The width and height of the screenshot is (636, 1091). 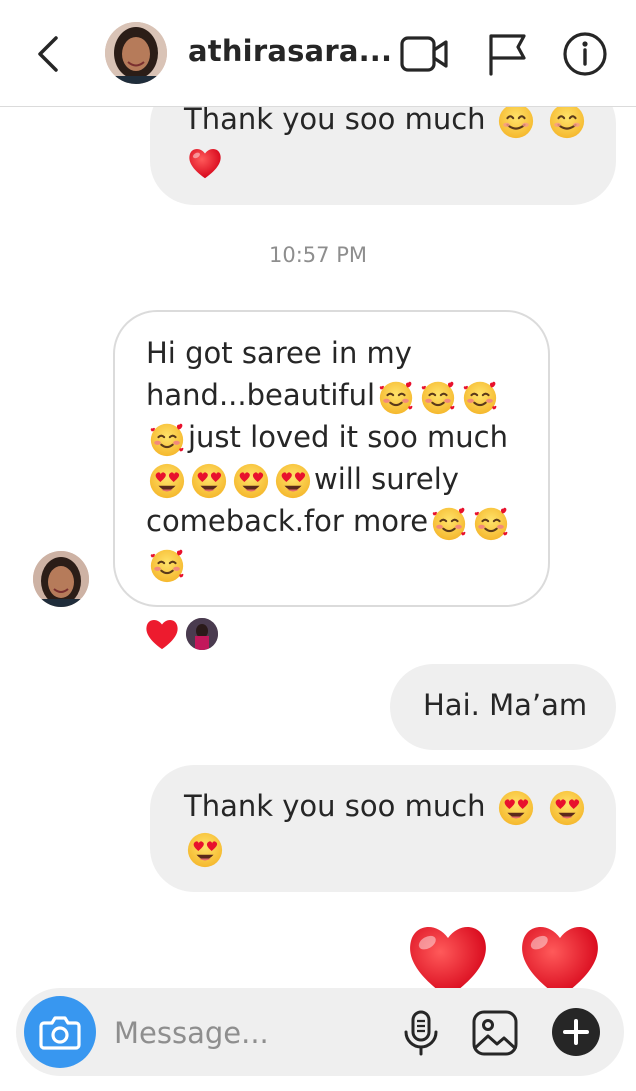 What do you see at coordinates (205, 163) in the screenshot?
I see `red-heart-emoji-icon` at bounding box center [205, 163].